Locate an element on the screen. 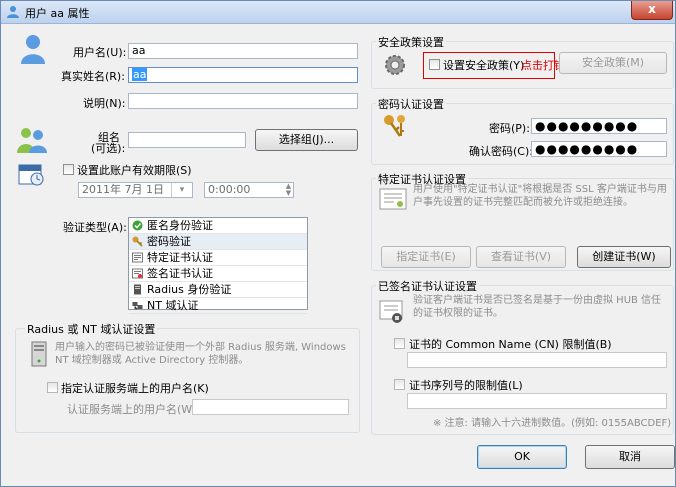  security-policy-checkbox is located at coordinates (434, 64).